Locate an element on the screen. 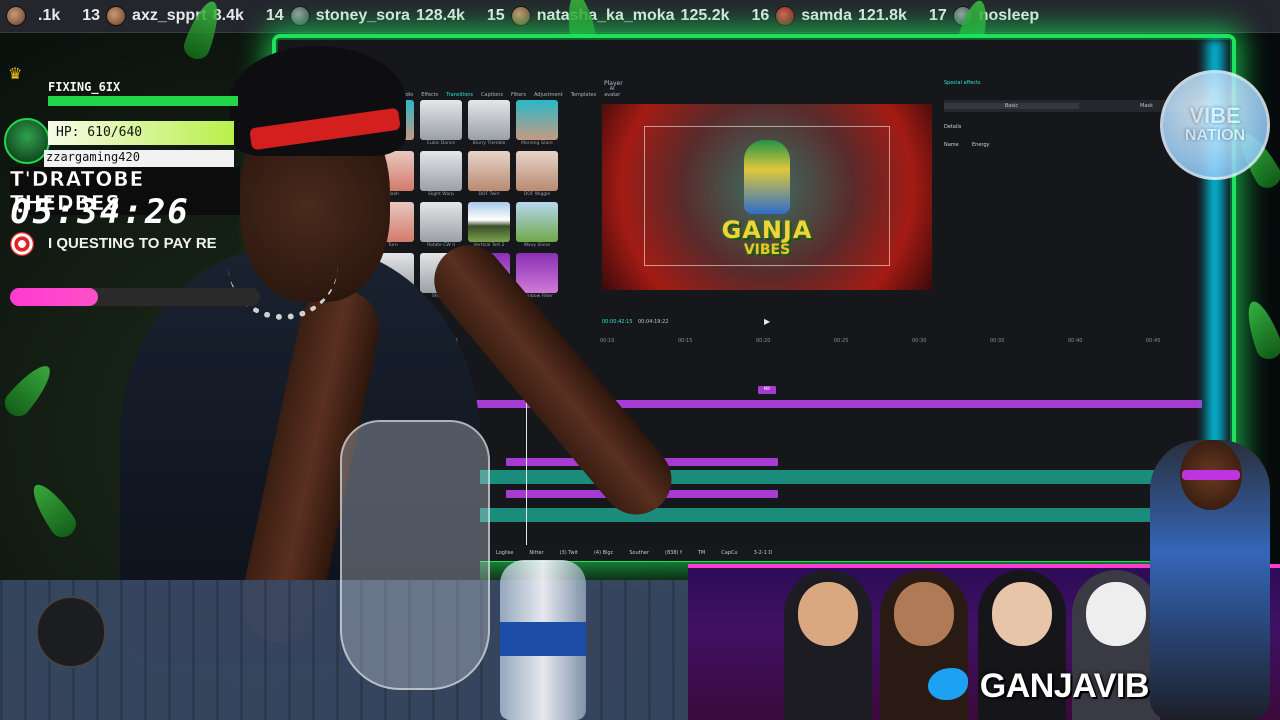  logo-line-1: GANJA is located at coordinates (767, 230).